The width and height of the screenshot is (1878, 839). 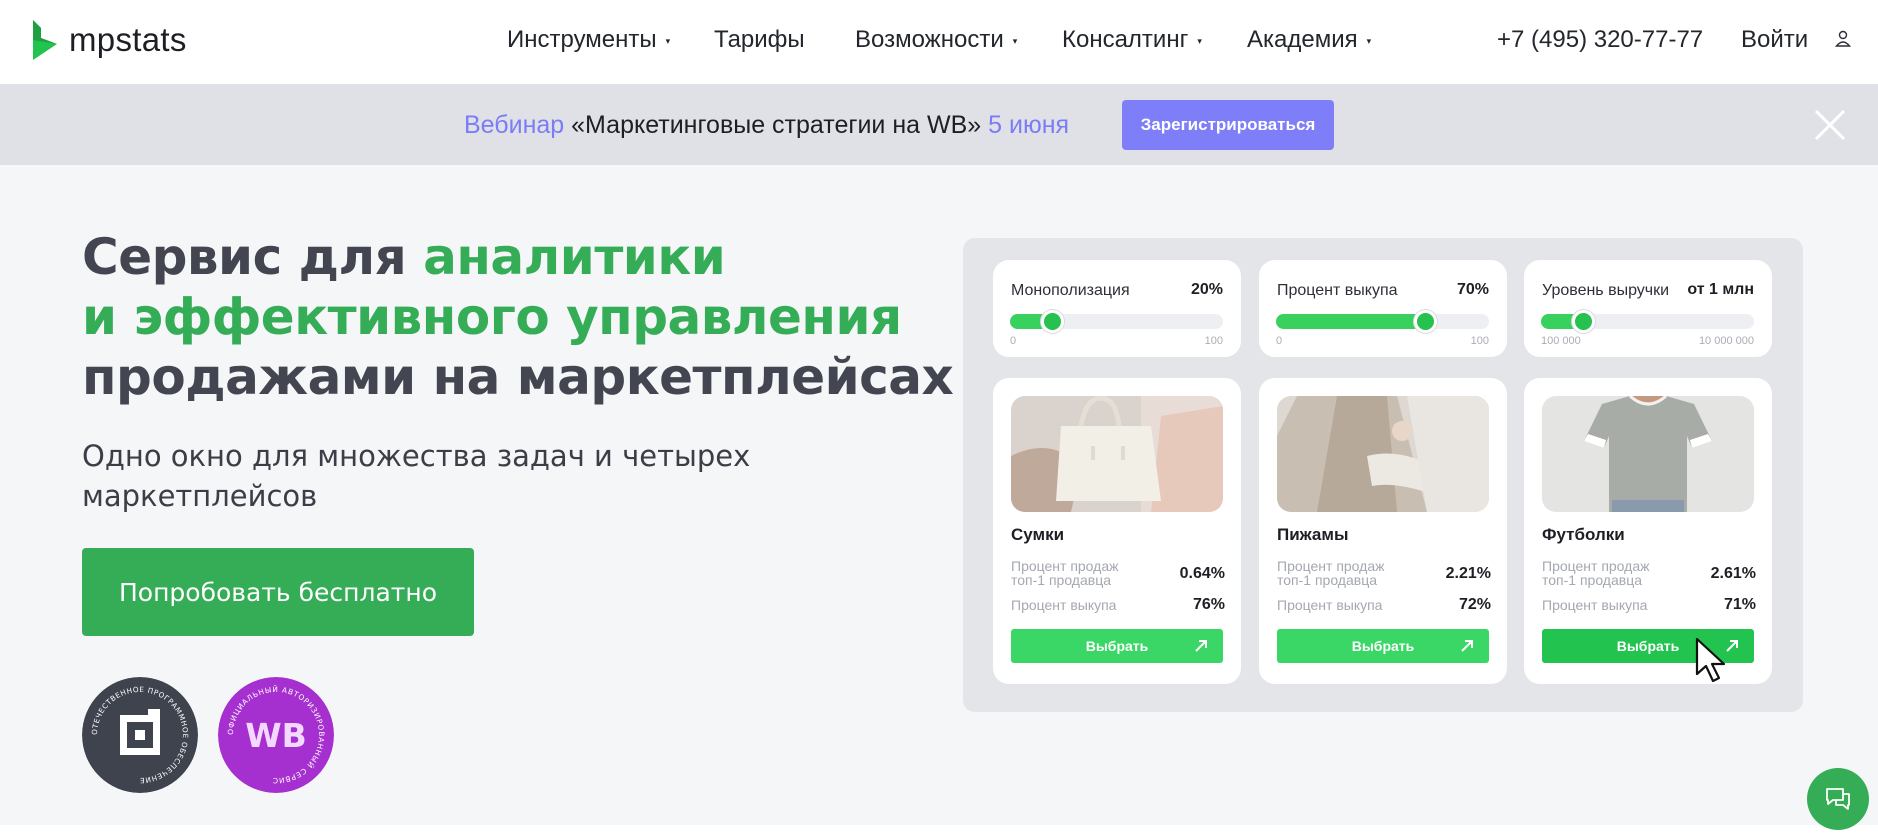 What do you see at coordinates (1202, 573) in the screenshot?
I see `metric-value: 0.64%` at bounding box center [1202, 573].